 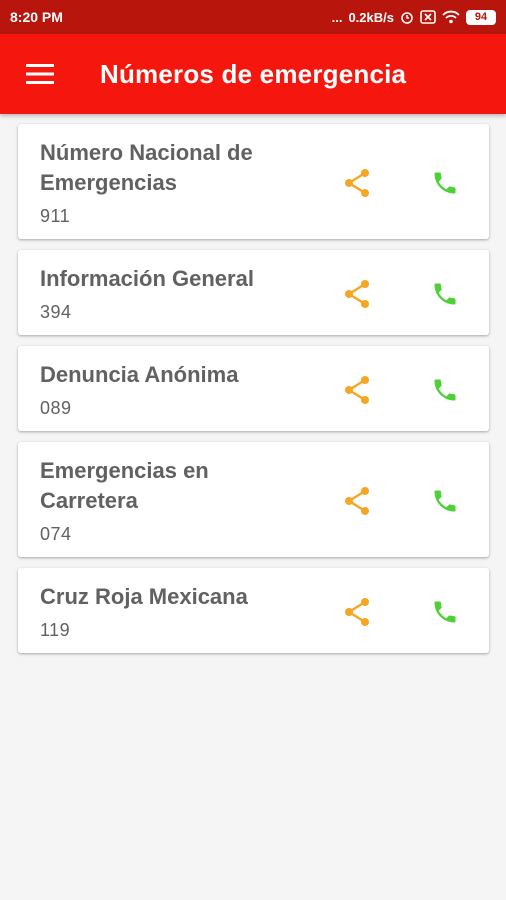 I want to click on contact-number: 394, so click(x=56, y=312).